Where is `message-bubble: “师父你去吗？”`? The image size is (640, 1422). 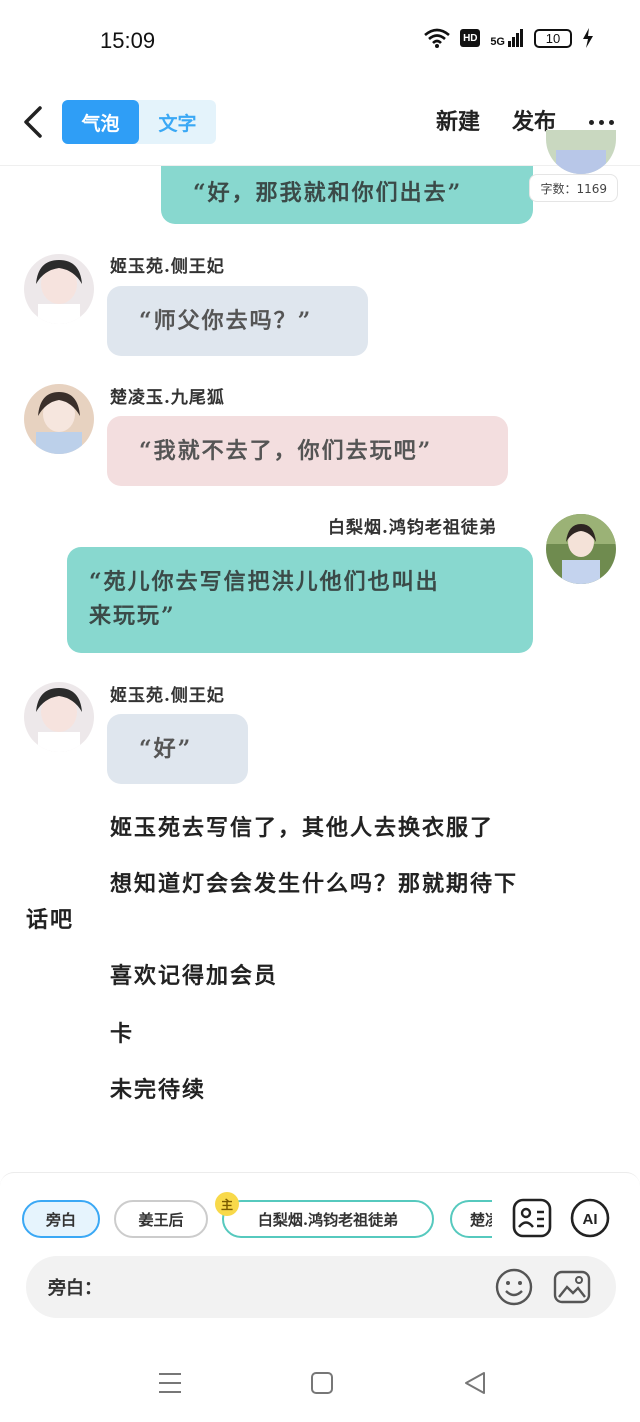 message-bubble: “师父你去吗？” is located at coordinates (237, 321).